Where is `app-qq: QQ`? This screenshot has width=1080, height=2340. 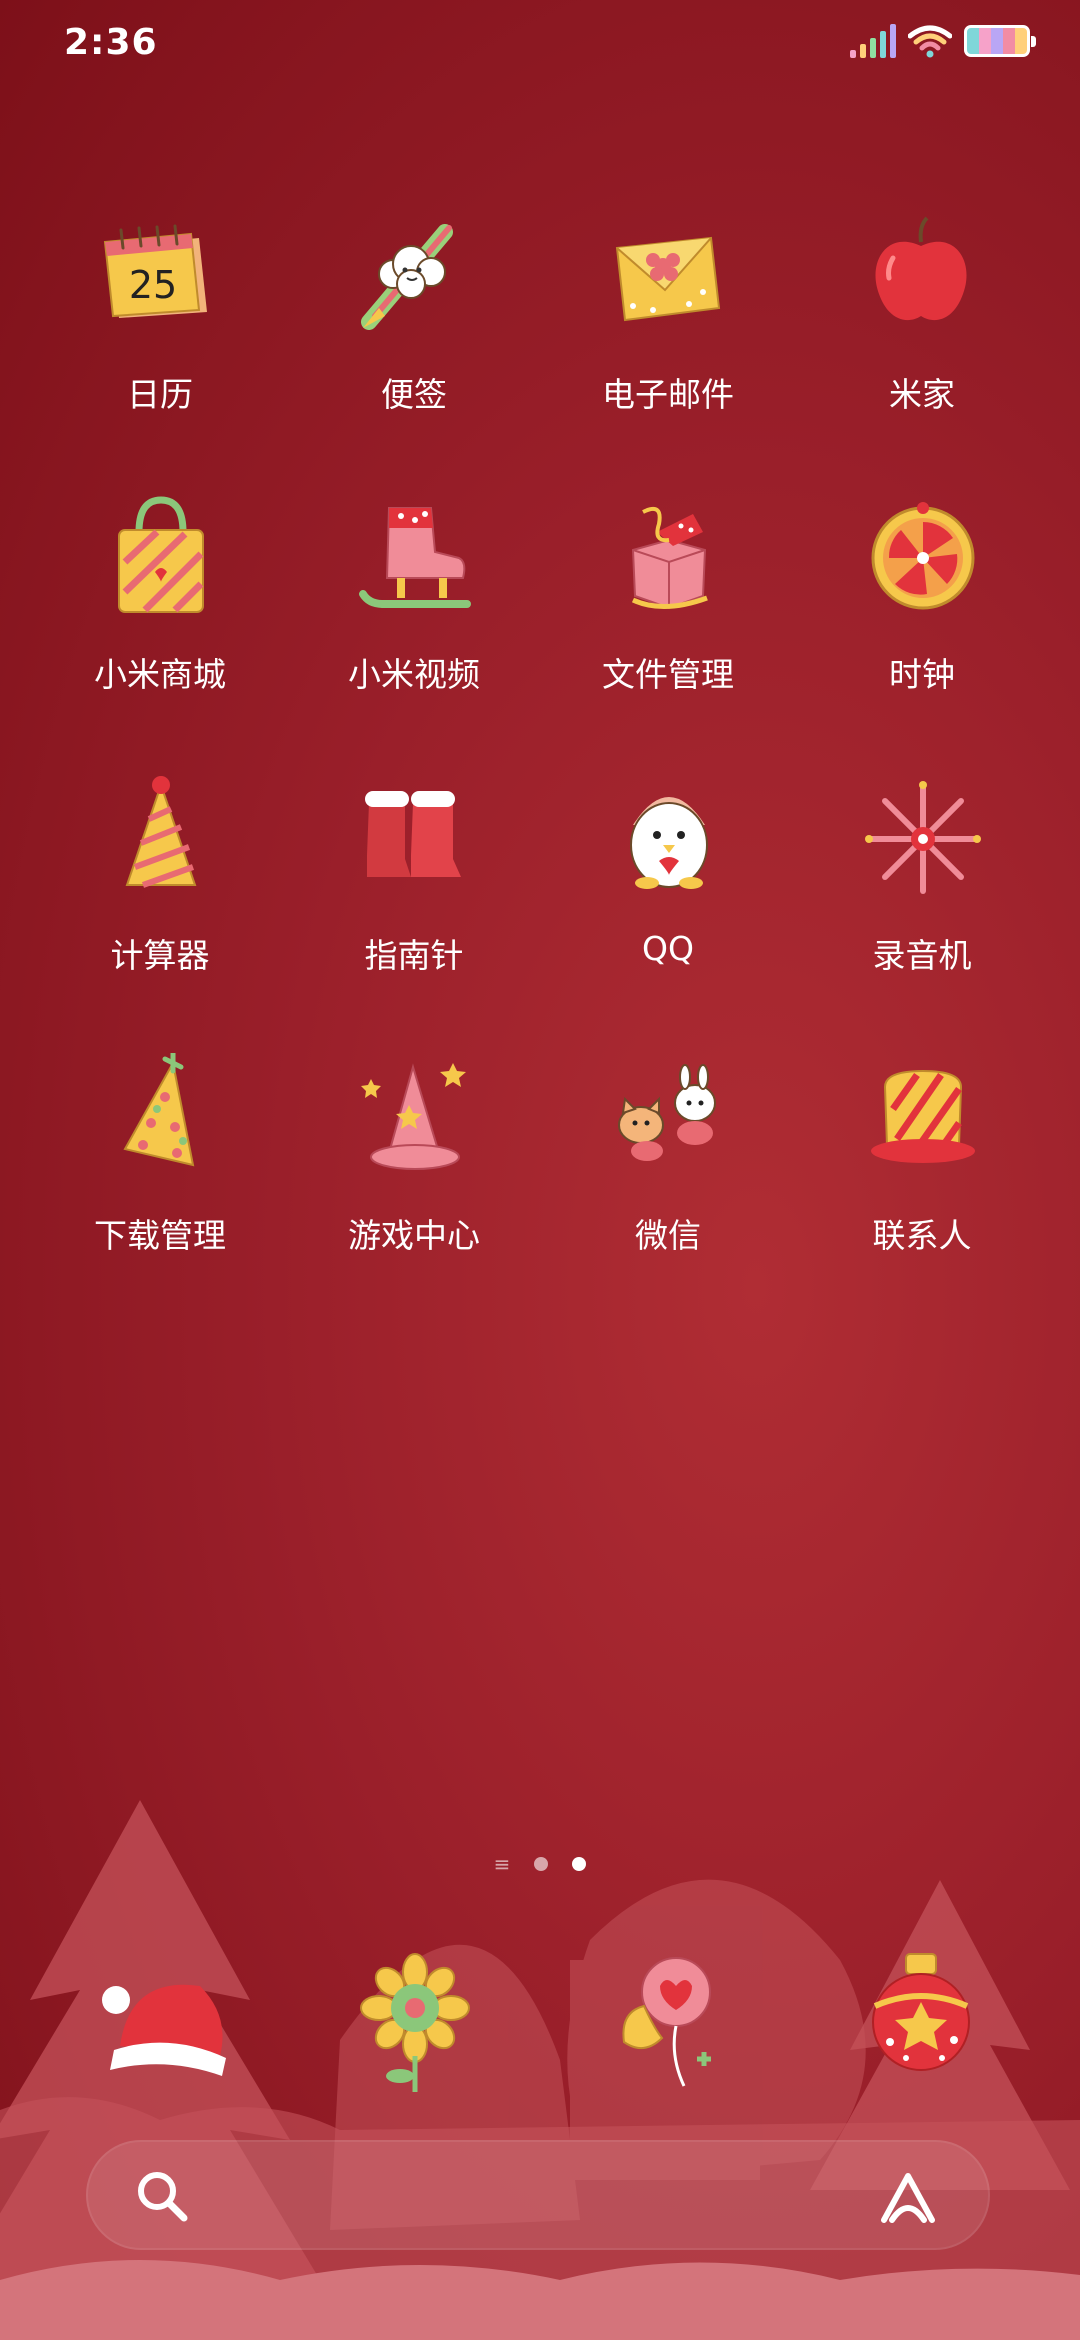
app-qq: QQ is located at coordinates (668, 883).